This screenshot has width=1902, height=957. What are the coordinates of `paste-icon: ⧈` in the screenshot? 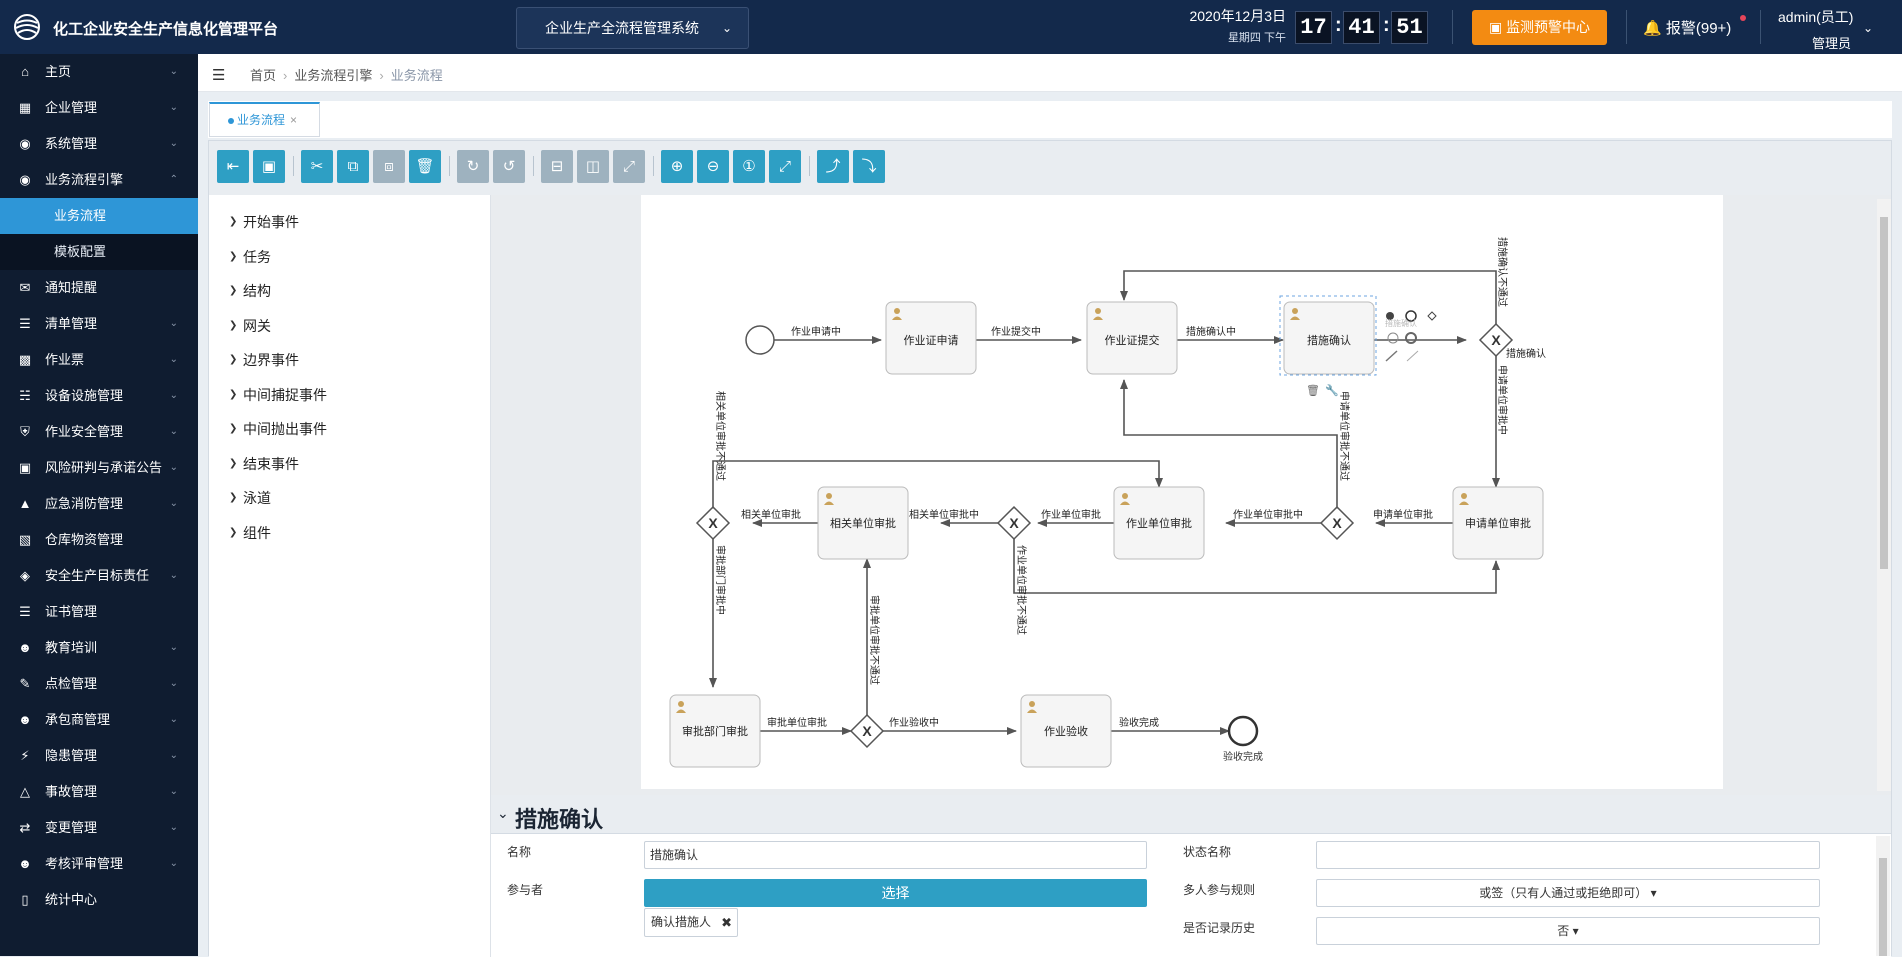 It's located at (389, 166).